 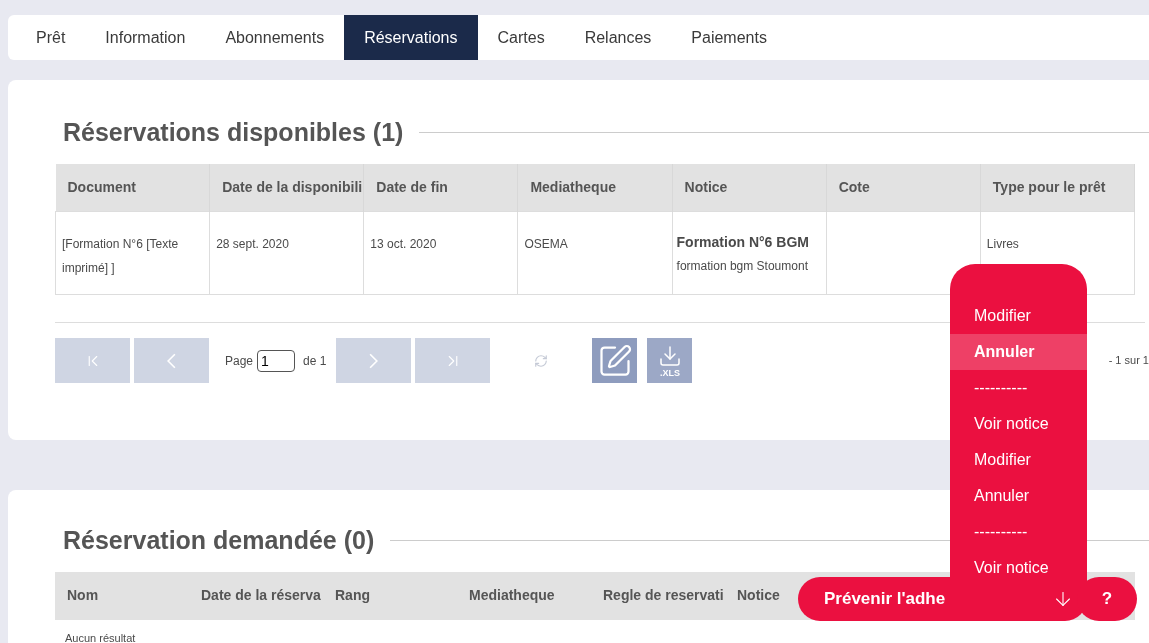 I want to click on section-title: Réservation demandée (0), so click(x=219, y=540).